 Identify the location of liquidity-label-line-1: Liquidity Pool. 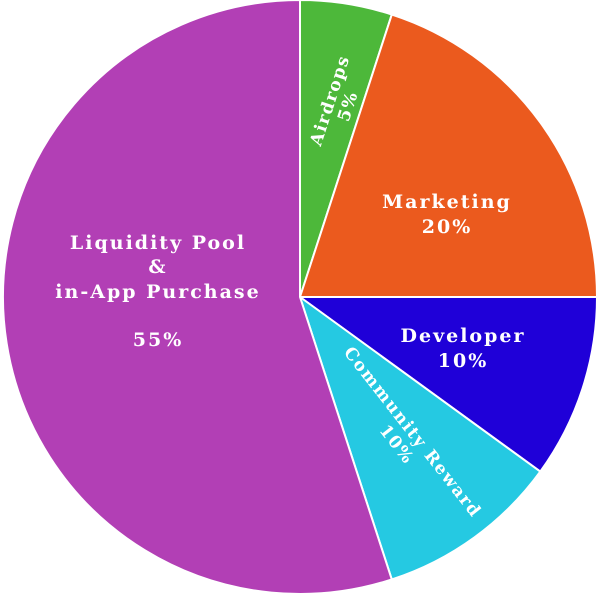
(158, 243).